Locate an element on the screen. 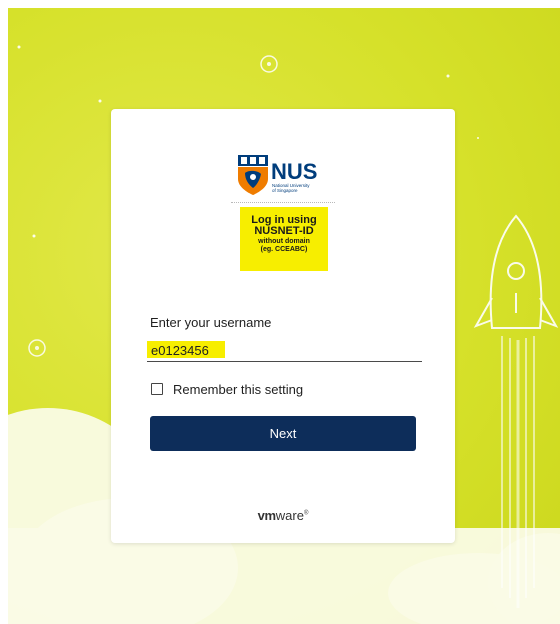  remember-setting: Remember this setting is located at coordinates (227, 389).